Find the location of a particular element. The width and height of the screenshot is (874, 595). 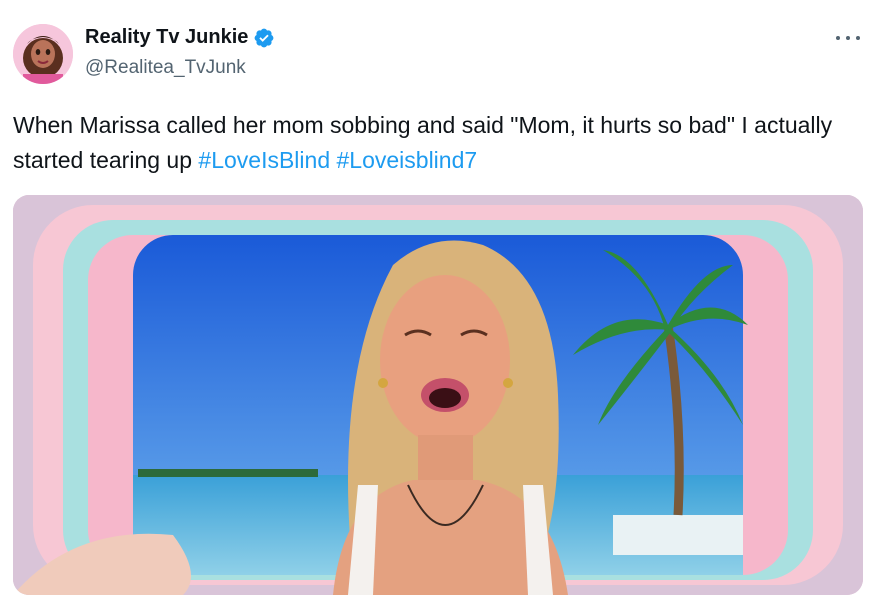

author-display-name: Reality Tv Junkie is located at coordinates (166, 37).